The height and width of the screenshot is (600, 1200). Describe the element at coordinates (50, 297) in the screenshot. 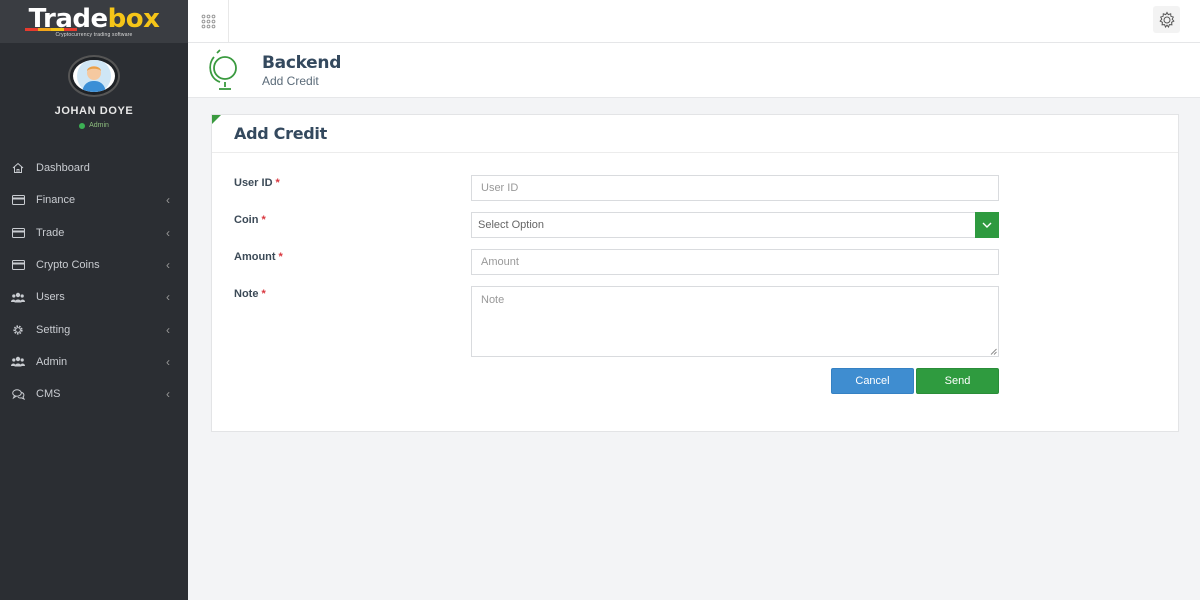

I see `sidebar-item-label: Users` at that location.